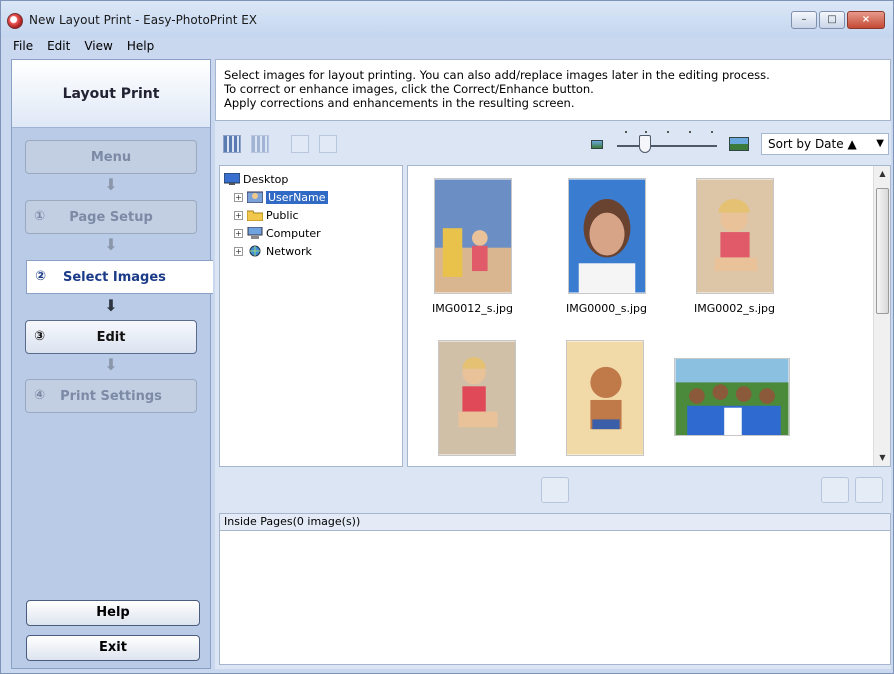 The image size is (894, 674). I want to click on tree-label: Computer, so click(293, 233).